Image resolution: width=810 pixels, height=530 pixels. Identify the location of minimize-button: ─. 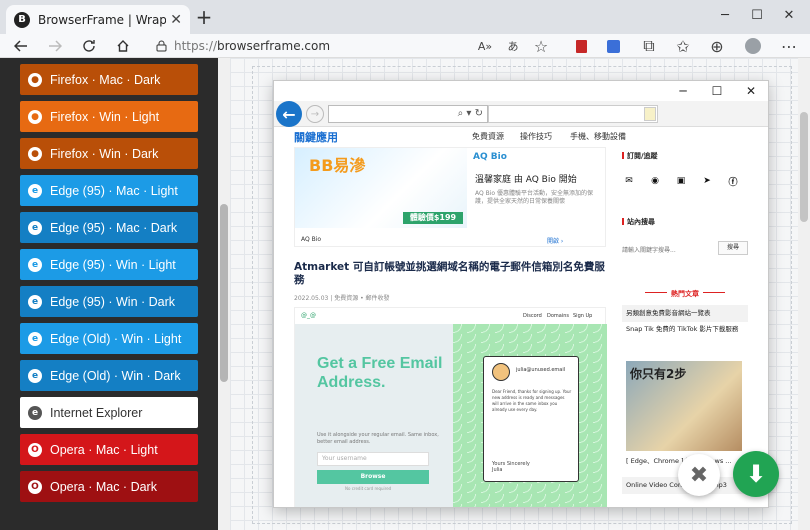
(725, 16).